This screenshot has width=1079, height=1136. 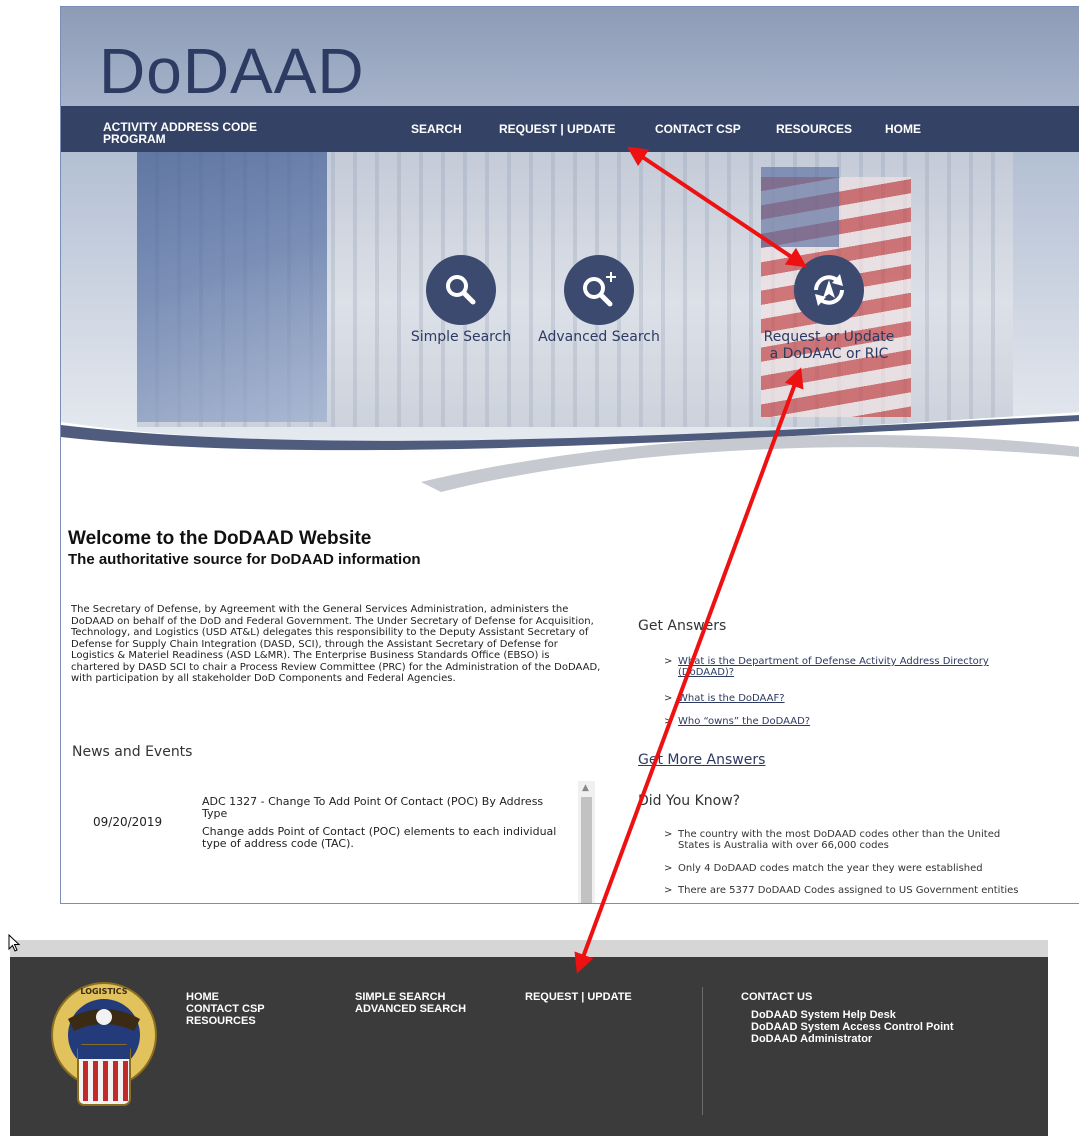 What do you see at coordinates (132, 752) in the screenshot?
I see `news-heading: News and Events` at bounding box center [132, 752].